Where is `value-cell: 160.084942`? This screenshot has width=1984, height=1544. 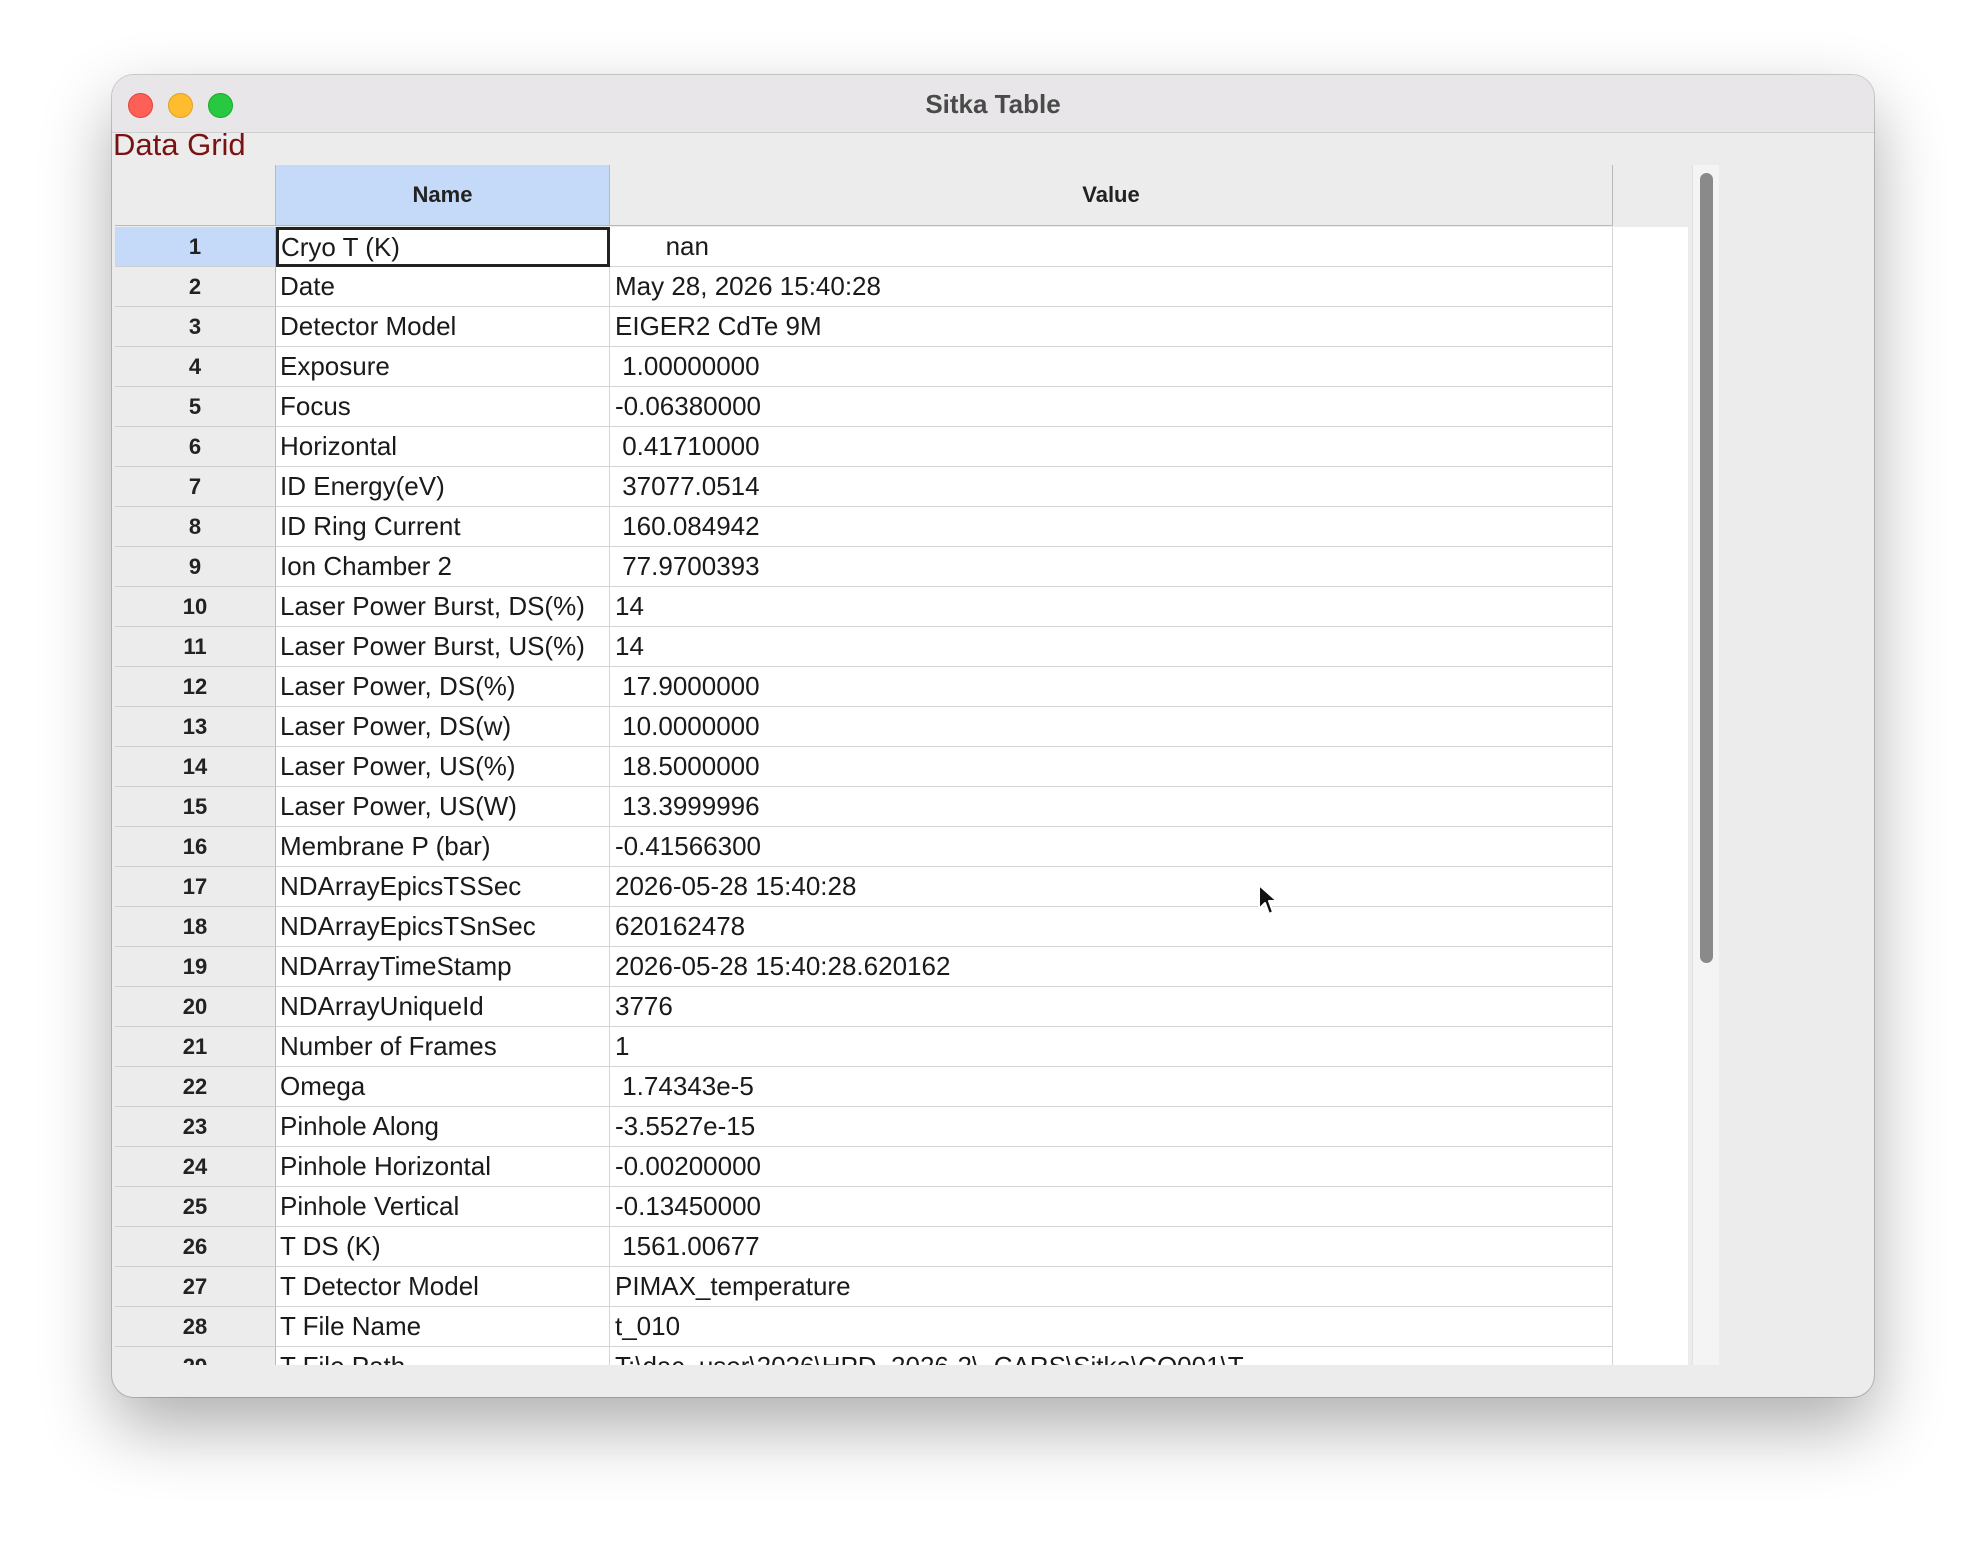
value-cell: 160.084942 is located at coordinates (1111, 527).